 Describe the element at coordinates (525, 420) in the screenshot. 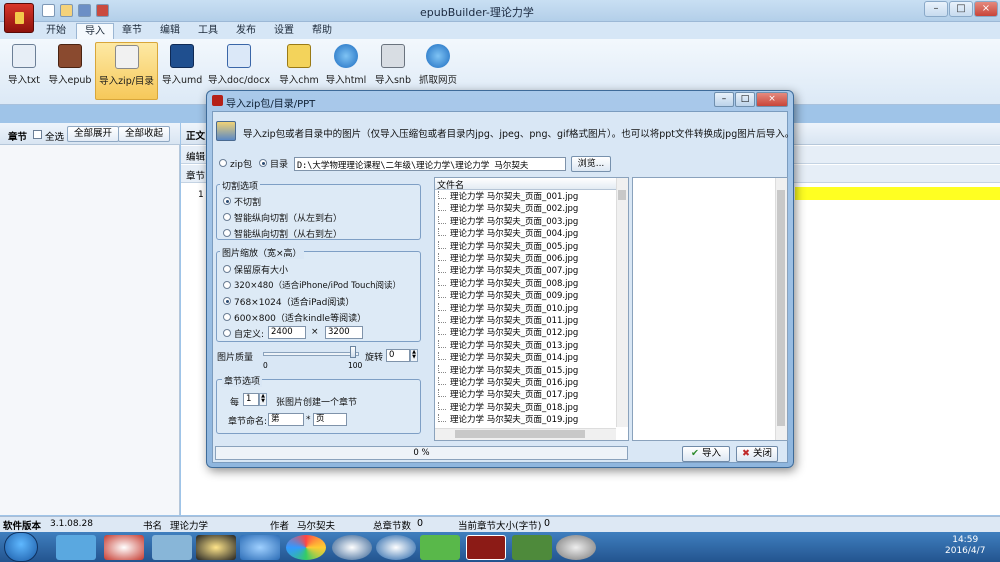

I see `file-list-item: 理论力学 马尔契夫_页面_019.jpg` at that location.